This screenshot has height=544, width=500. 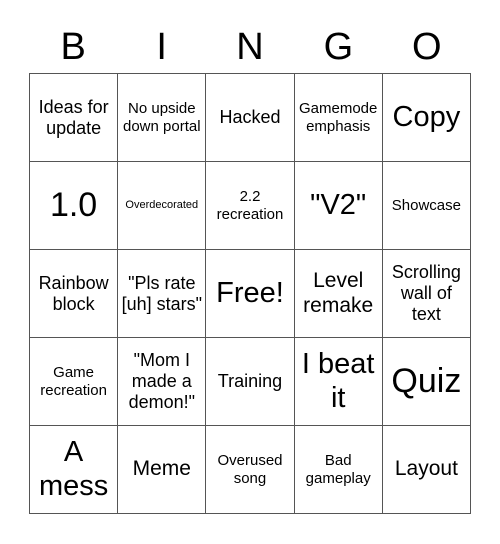 I want to click on bingo-cell-text: "V2", so click(x=338, y=204).